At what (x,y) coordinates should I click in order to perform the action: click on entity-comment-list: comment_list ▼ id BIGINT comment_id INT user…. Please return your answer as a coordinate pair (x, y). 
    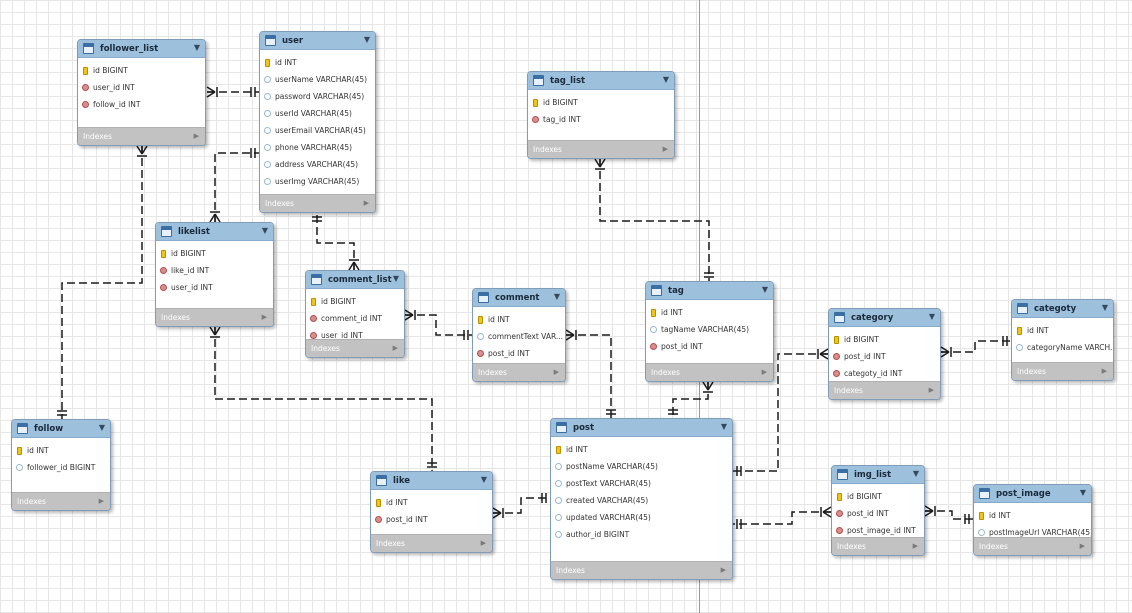
    Looking at the image, I should click on (355, 314).